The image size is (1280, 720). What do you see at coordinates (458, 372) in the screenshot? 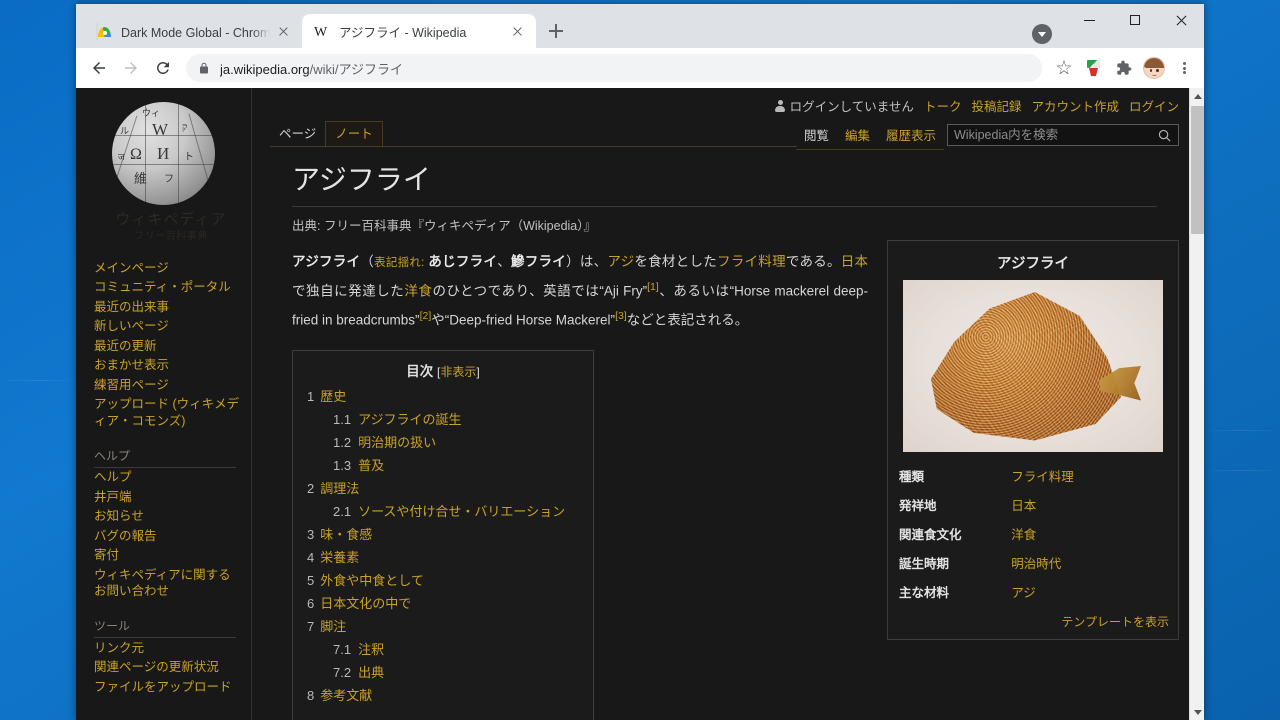
I see `toc-toggle-link: 非表示` at bounding box center [458, 372].